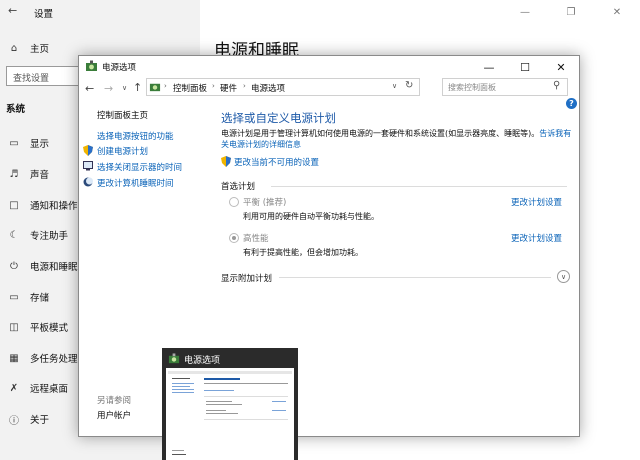  Describe the element at coordinates (54, 206) in the screenshot. I see `nav-label: 通知和操作` at that location.